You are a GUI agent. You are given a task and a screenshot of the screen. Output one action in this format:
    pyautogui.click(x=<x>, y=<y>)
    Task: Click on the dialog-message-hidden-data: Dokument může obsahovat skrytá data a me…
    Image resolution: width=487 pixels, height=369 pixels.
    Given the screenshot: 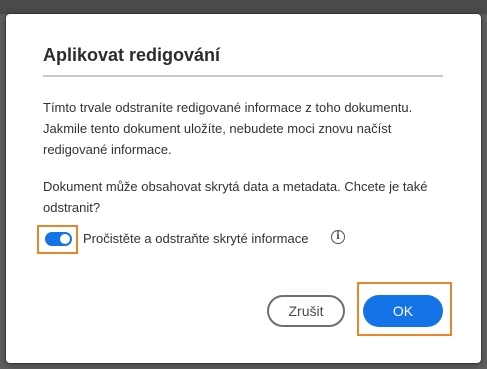 What is the action you would take?
    pyautogui.click(x=235, y=197)
    